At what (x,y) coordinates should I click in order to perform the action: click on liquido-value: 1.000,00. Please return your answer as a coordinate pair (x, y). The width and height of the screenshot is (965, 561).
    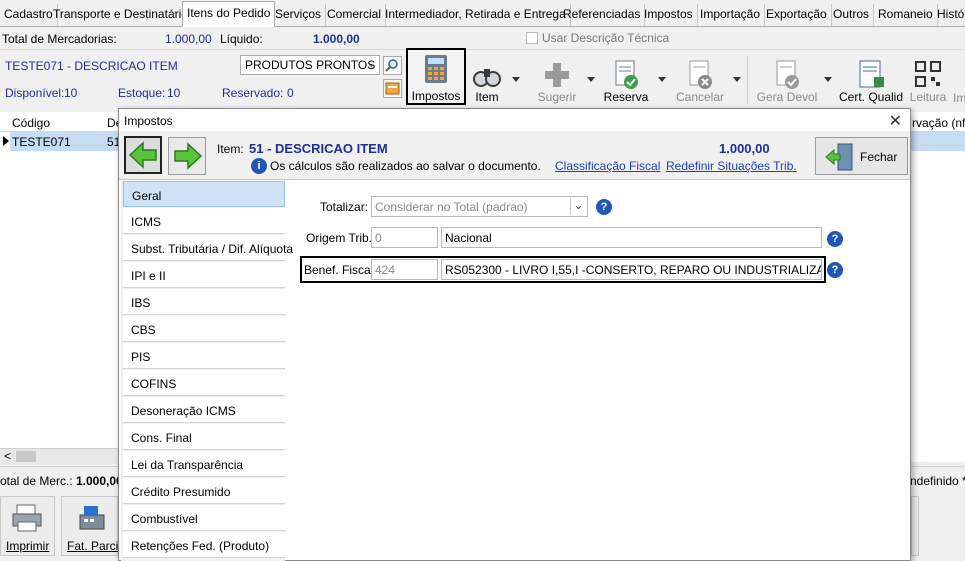
    Looking at the image, I should click on (336, 39).